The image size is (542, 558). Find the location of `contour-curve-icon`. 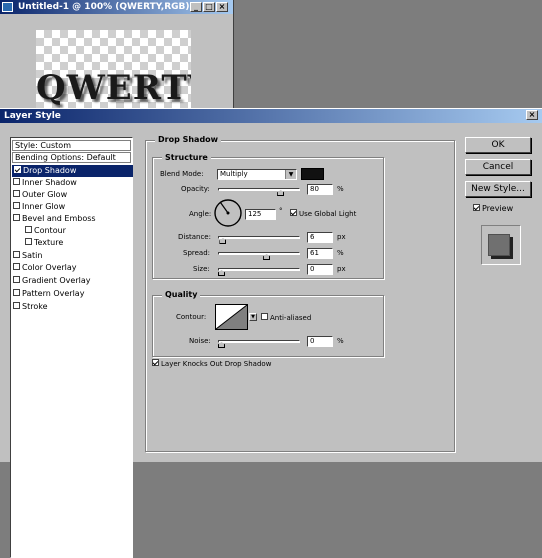

contour-curve-icon is located at coordinates (231, 317).